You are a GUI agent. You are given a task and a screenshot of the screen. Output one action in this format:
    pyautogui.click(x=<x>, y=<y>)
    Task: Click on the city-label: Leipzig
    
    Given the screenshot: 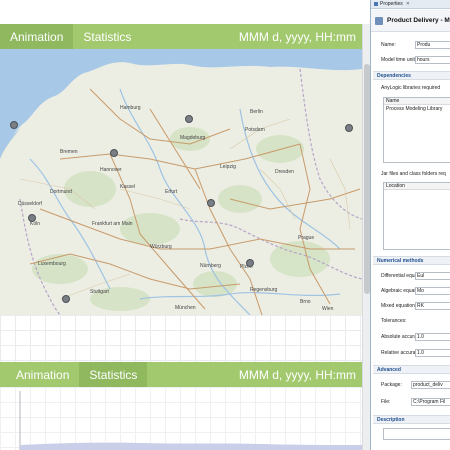 What is the action you would take?
    pyautogui.click(x=228, y=167)
    